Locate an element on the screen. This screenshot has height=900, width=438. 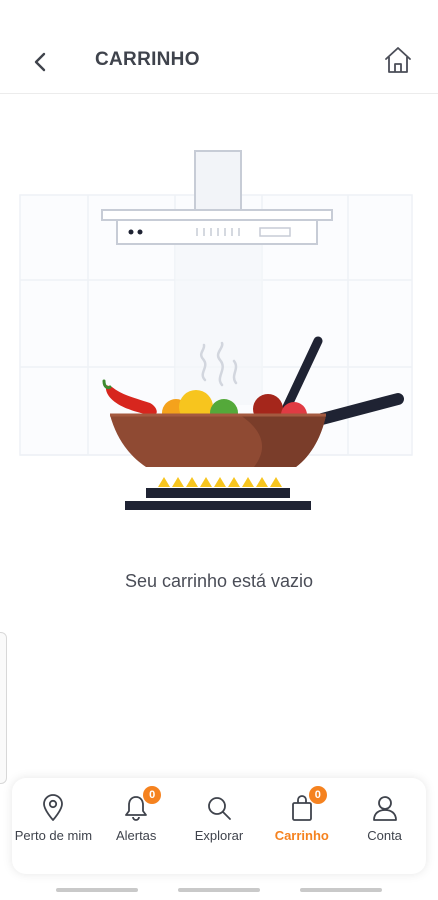
empty-cart-message: Seu carrinho está vazio is located at coordinates (219, 581).